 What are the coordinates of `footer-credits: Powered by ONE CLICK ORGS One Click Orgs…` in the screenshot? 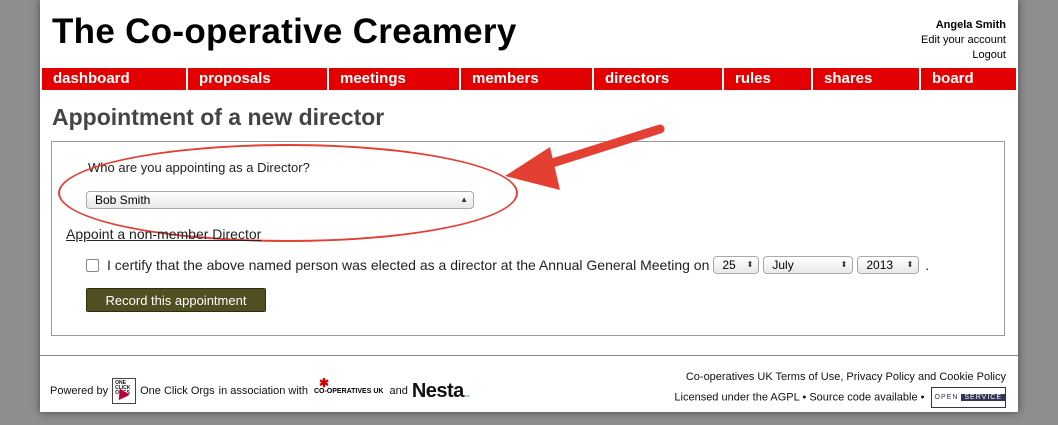 It's located at (260, 390).